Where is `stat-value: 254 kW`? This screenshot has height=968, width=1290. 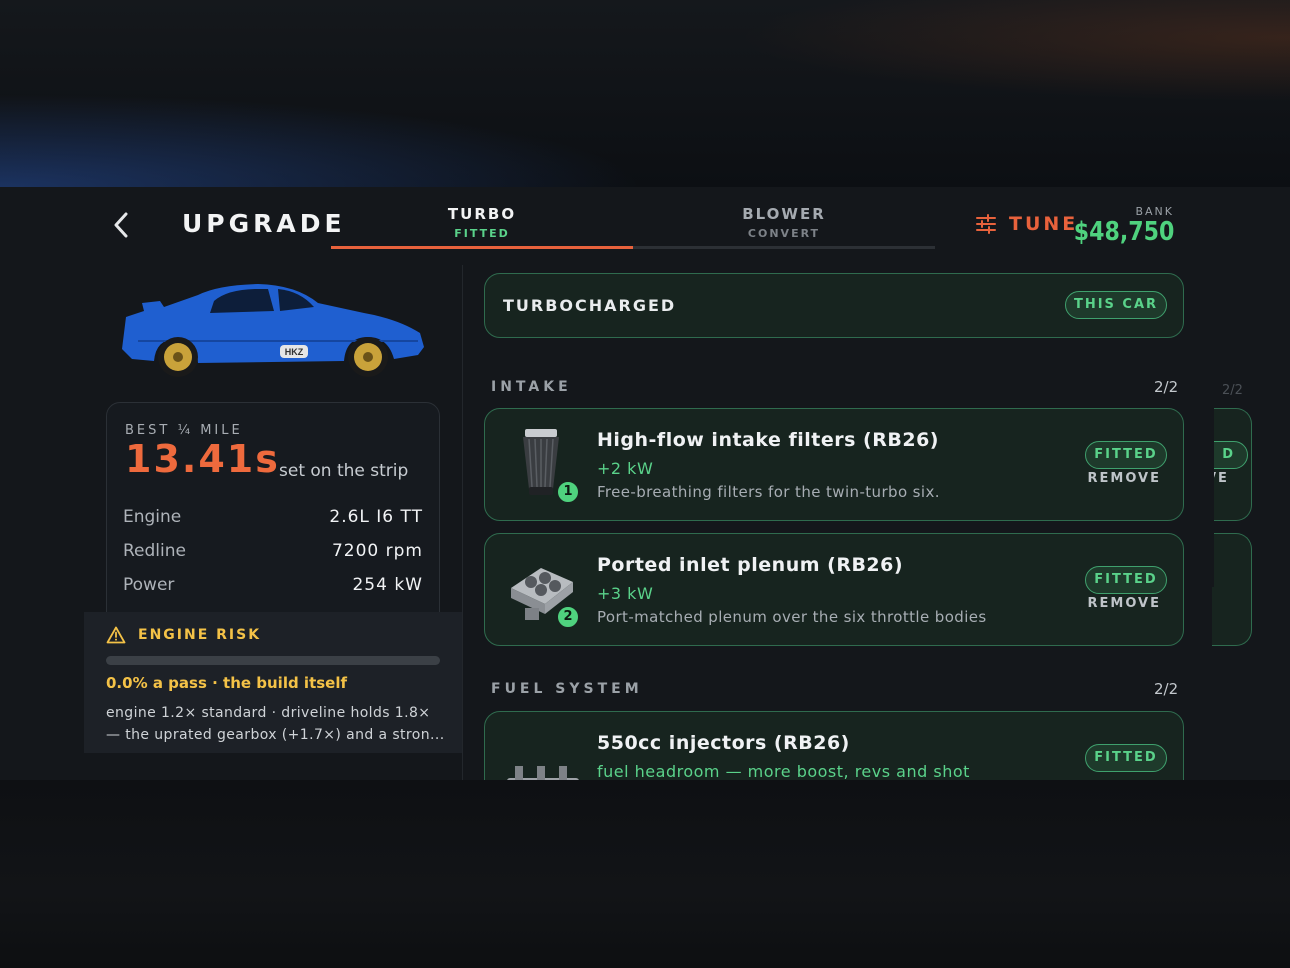
stat-value: 254 kW is located at coordinates (387, 585).